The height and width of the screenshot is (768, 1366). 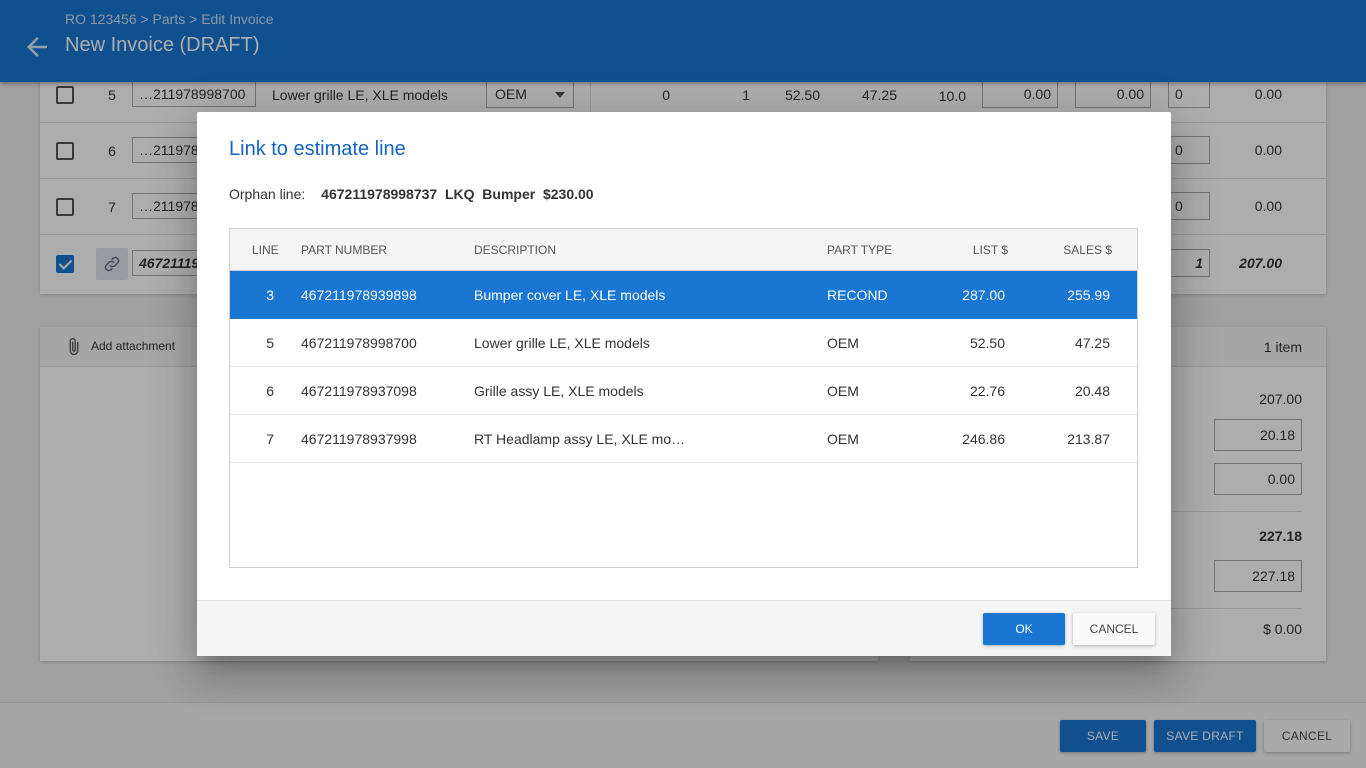 What do you see at coordinates (684, 628) in the screenshot?
I see `dialog-actions: OK CANCEL` at bounding box center [684, 628].